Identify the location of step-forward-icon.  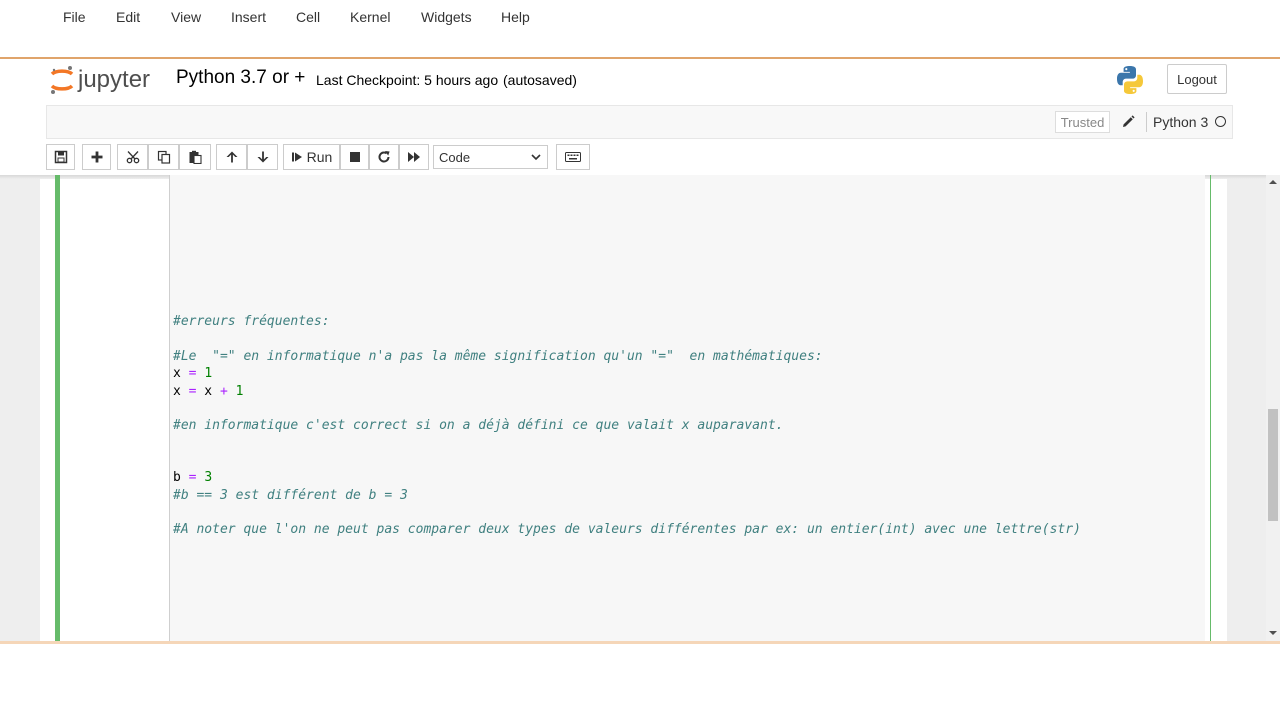
(296, 157).